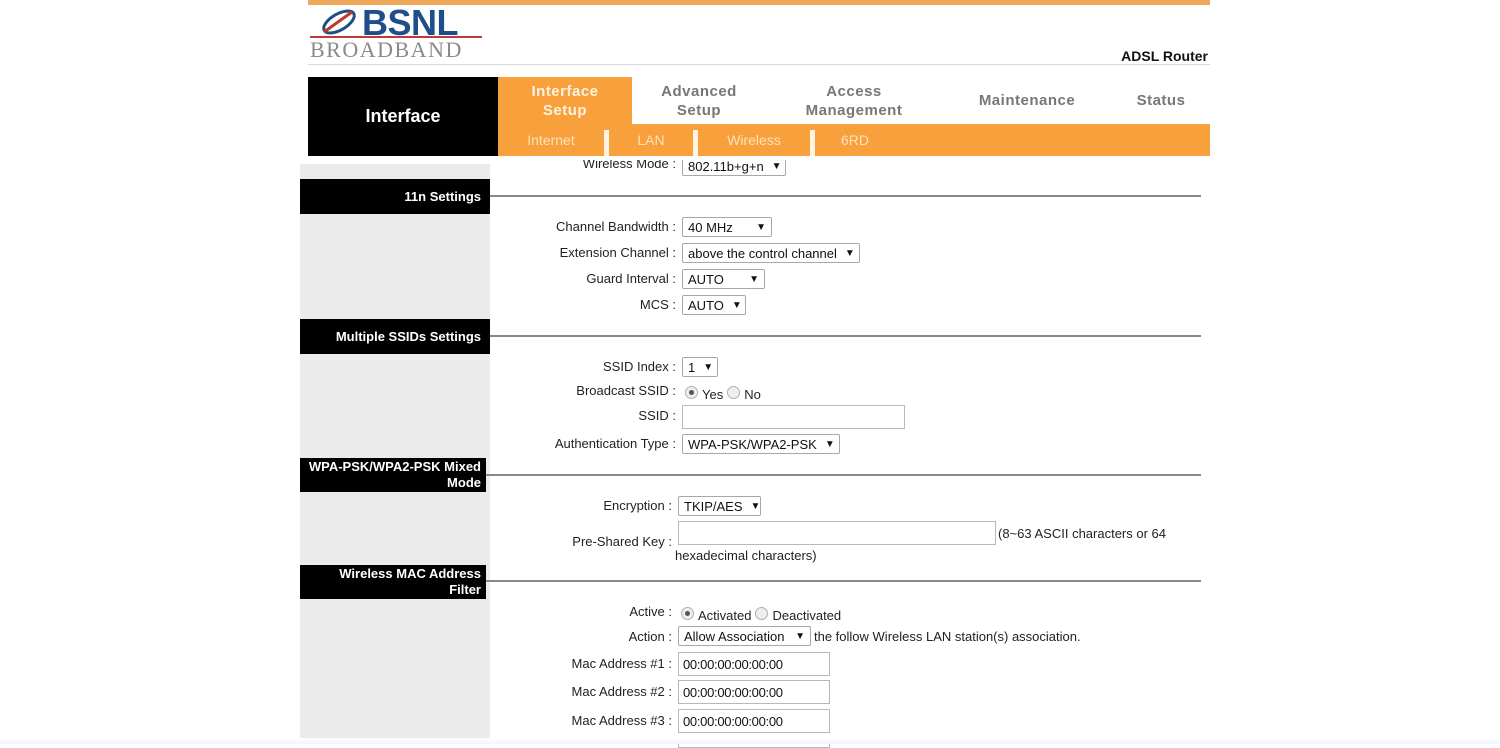 The height and width of the screenshot is (748, 1500). I want to click on product-name: ADSL Router, so click(1164, 56).